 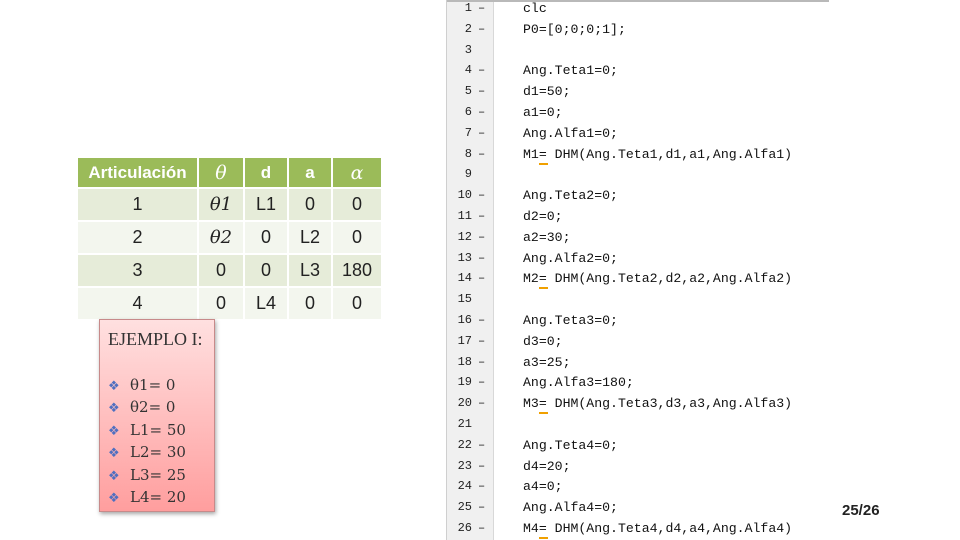 I want to click on table-cell: 180, so click(x=357, y=270).